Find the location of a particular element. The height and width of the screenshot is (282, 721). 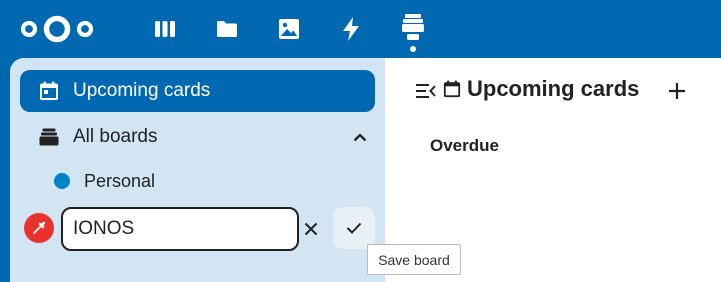

activity-icon is located at coordinates (351, 29).